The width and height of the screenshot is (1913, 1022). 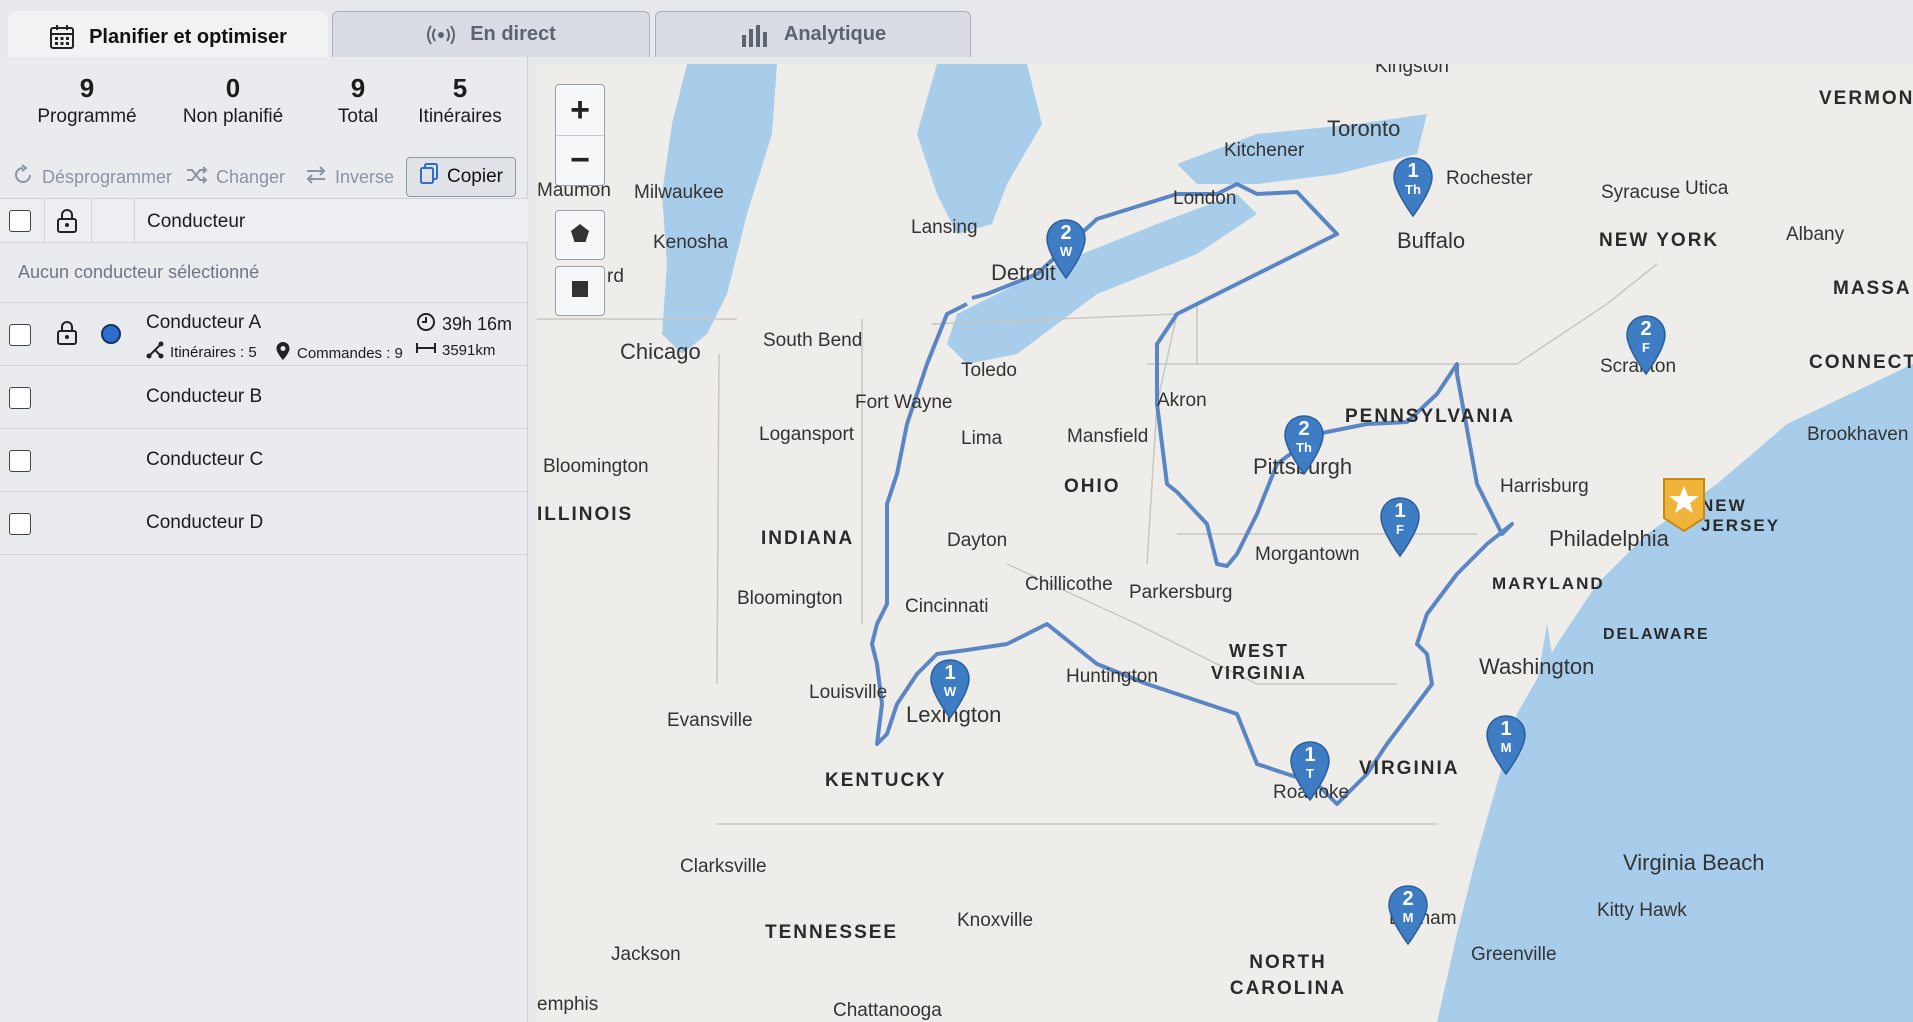 What do you see at coordinates (580, 160) in the screenshot?
I see `zoom-out-button: −` at bounding box center [580, 160].